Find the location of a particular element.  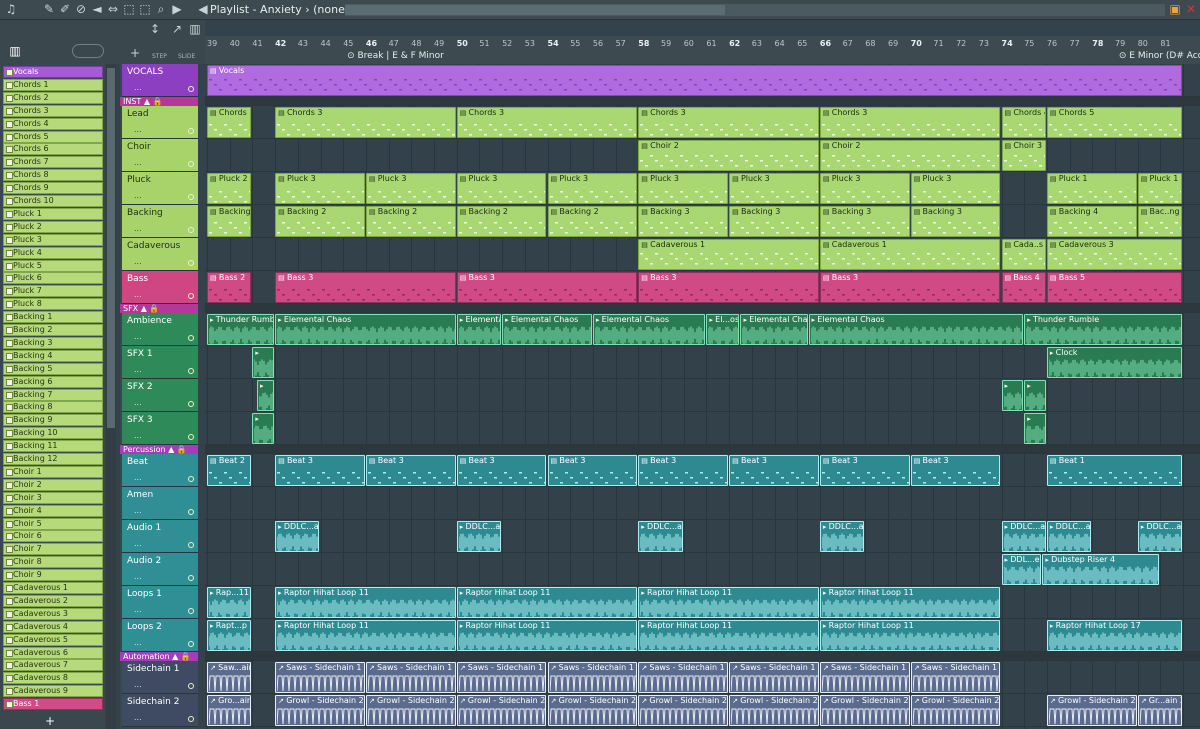

pattern-item: Cadaverous 3 is located at coordinates (53, 613).